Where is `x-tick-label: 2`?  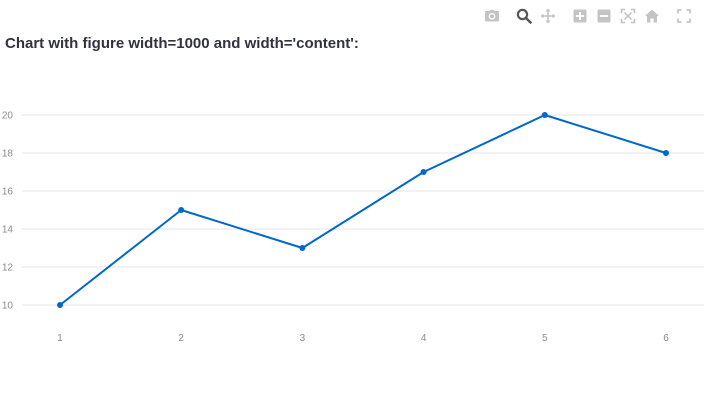
x-tick-label: 2 is located at coordinates (181, 338).